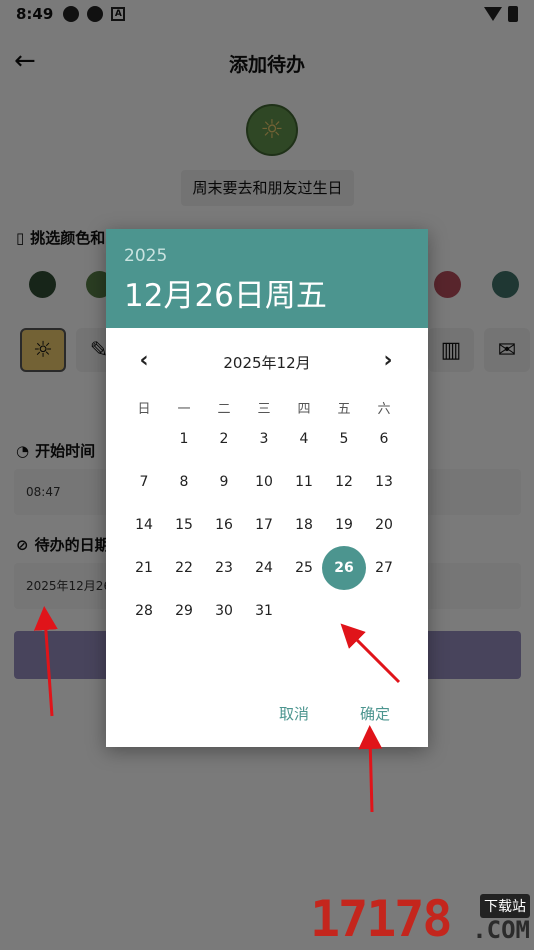 Image resolution: width=534 pixels, height=950 pixels. I want to click on site-watermark: 17178 下载站 .COM, so click(422, 920).